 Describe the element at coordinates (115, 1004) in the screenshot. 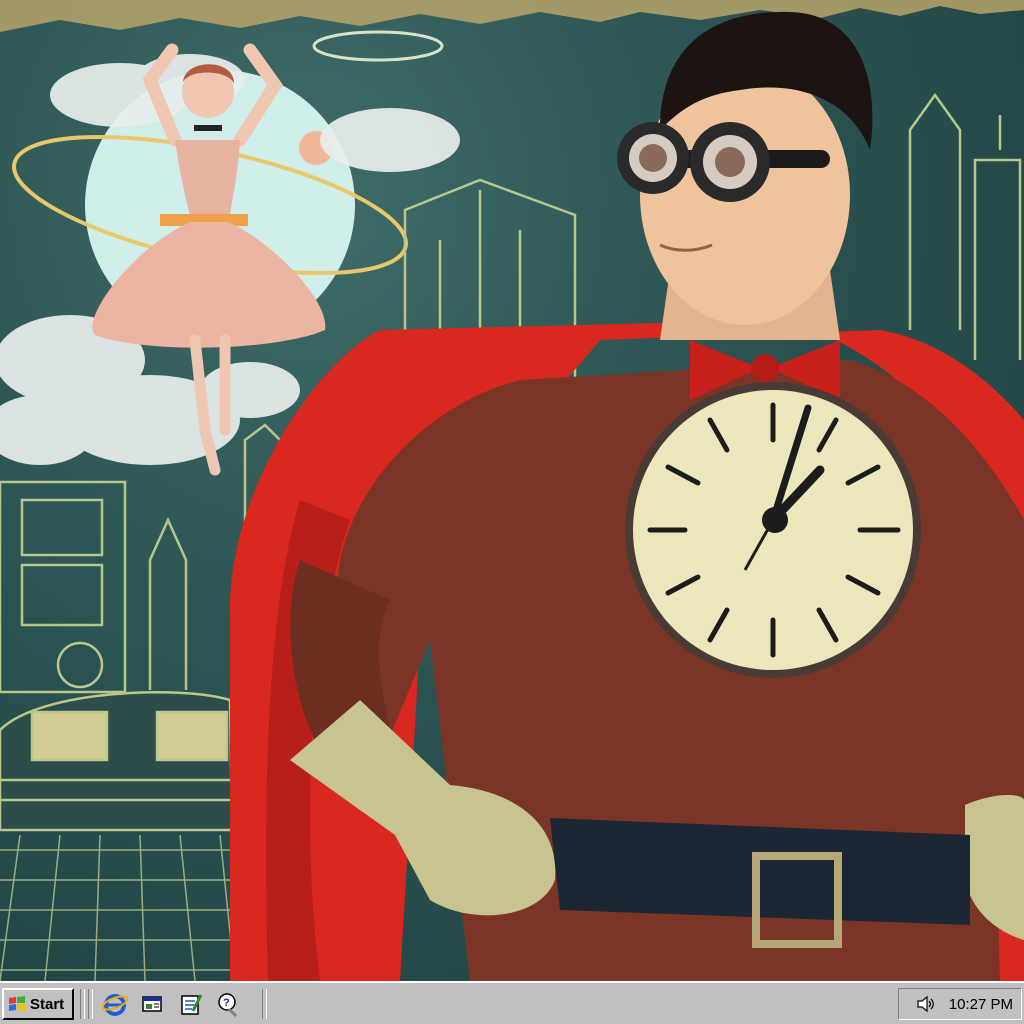

I see `internet-explorer-icon` at that location.